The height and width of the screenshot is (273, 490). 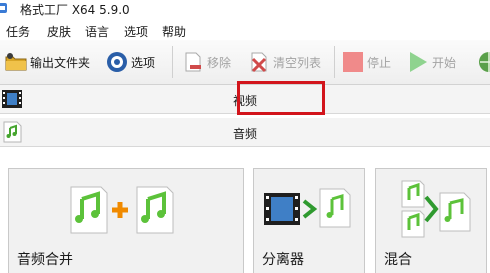 I want to click on menu-item-language: 语言, so click(x=97, y=31).